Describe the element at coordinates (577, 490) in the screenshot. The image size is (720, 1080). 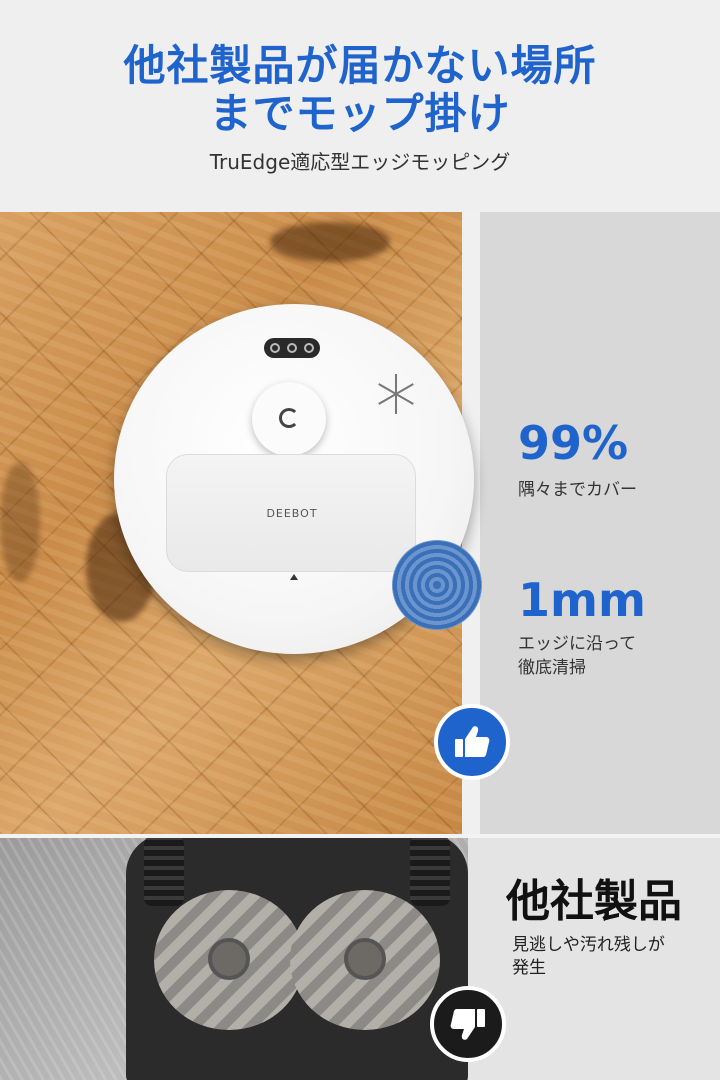
I see `stat-coverage-label: 隅々までカバー` at that location.